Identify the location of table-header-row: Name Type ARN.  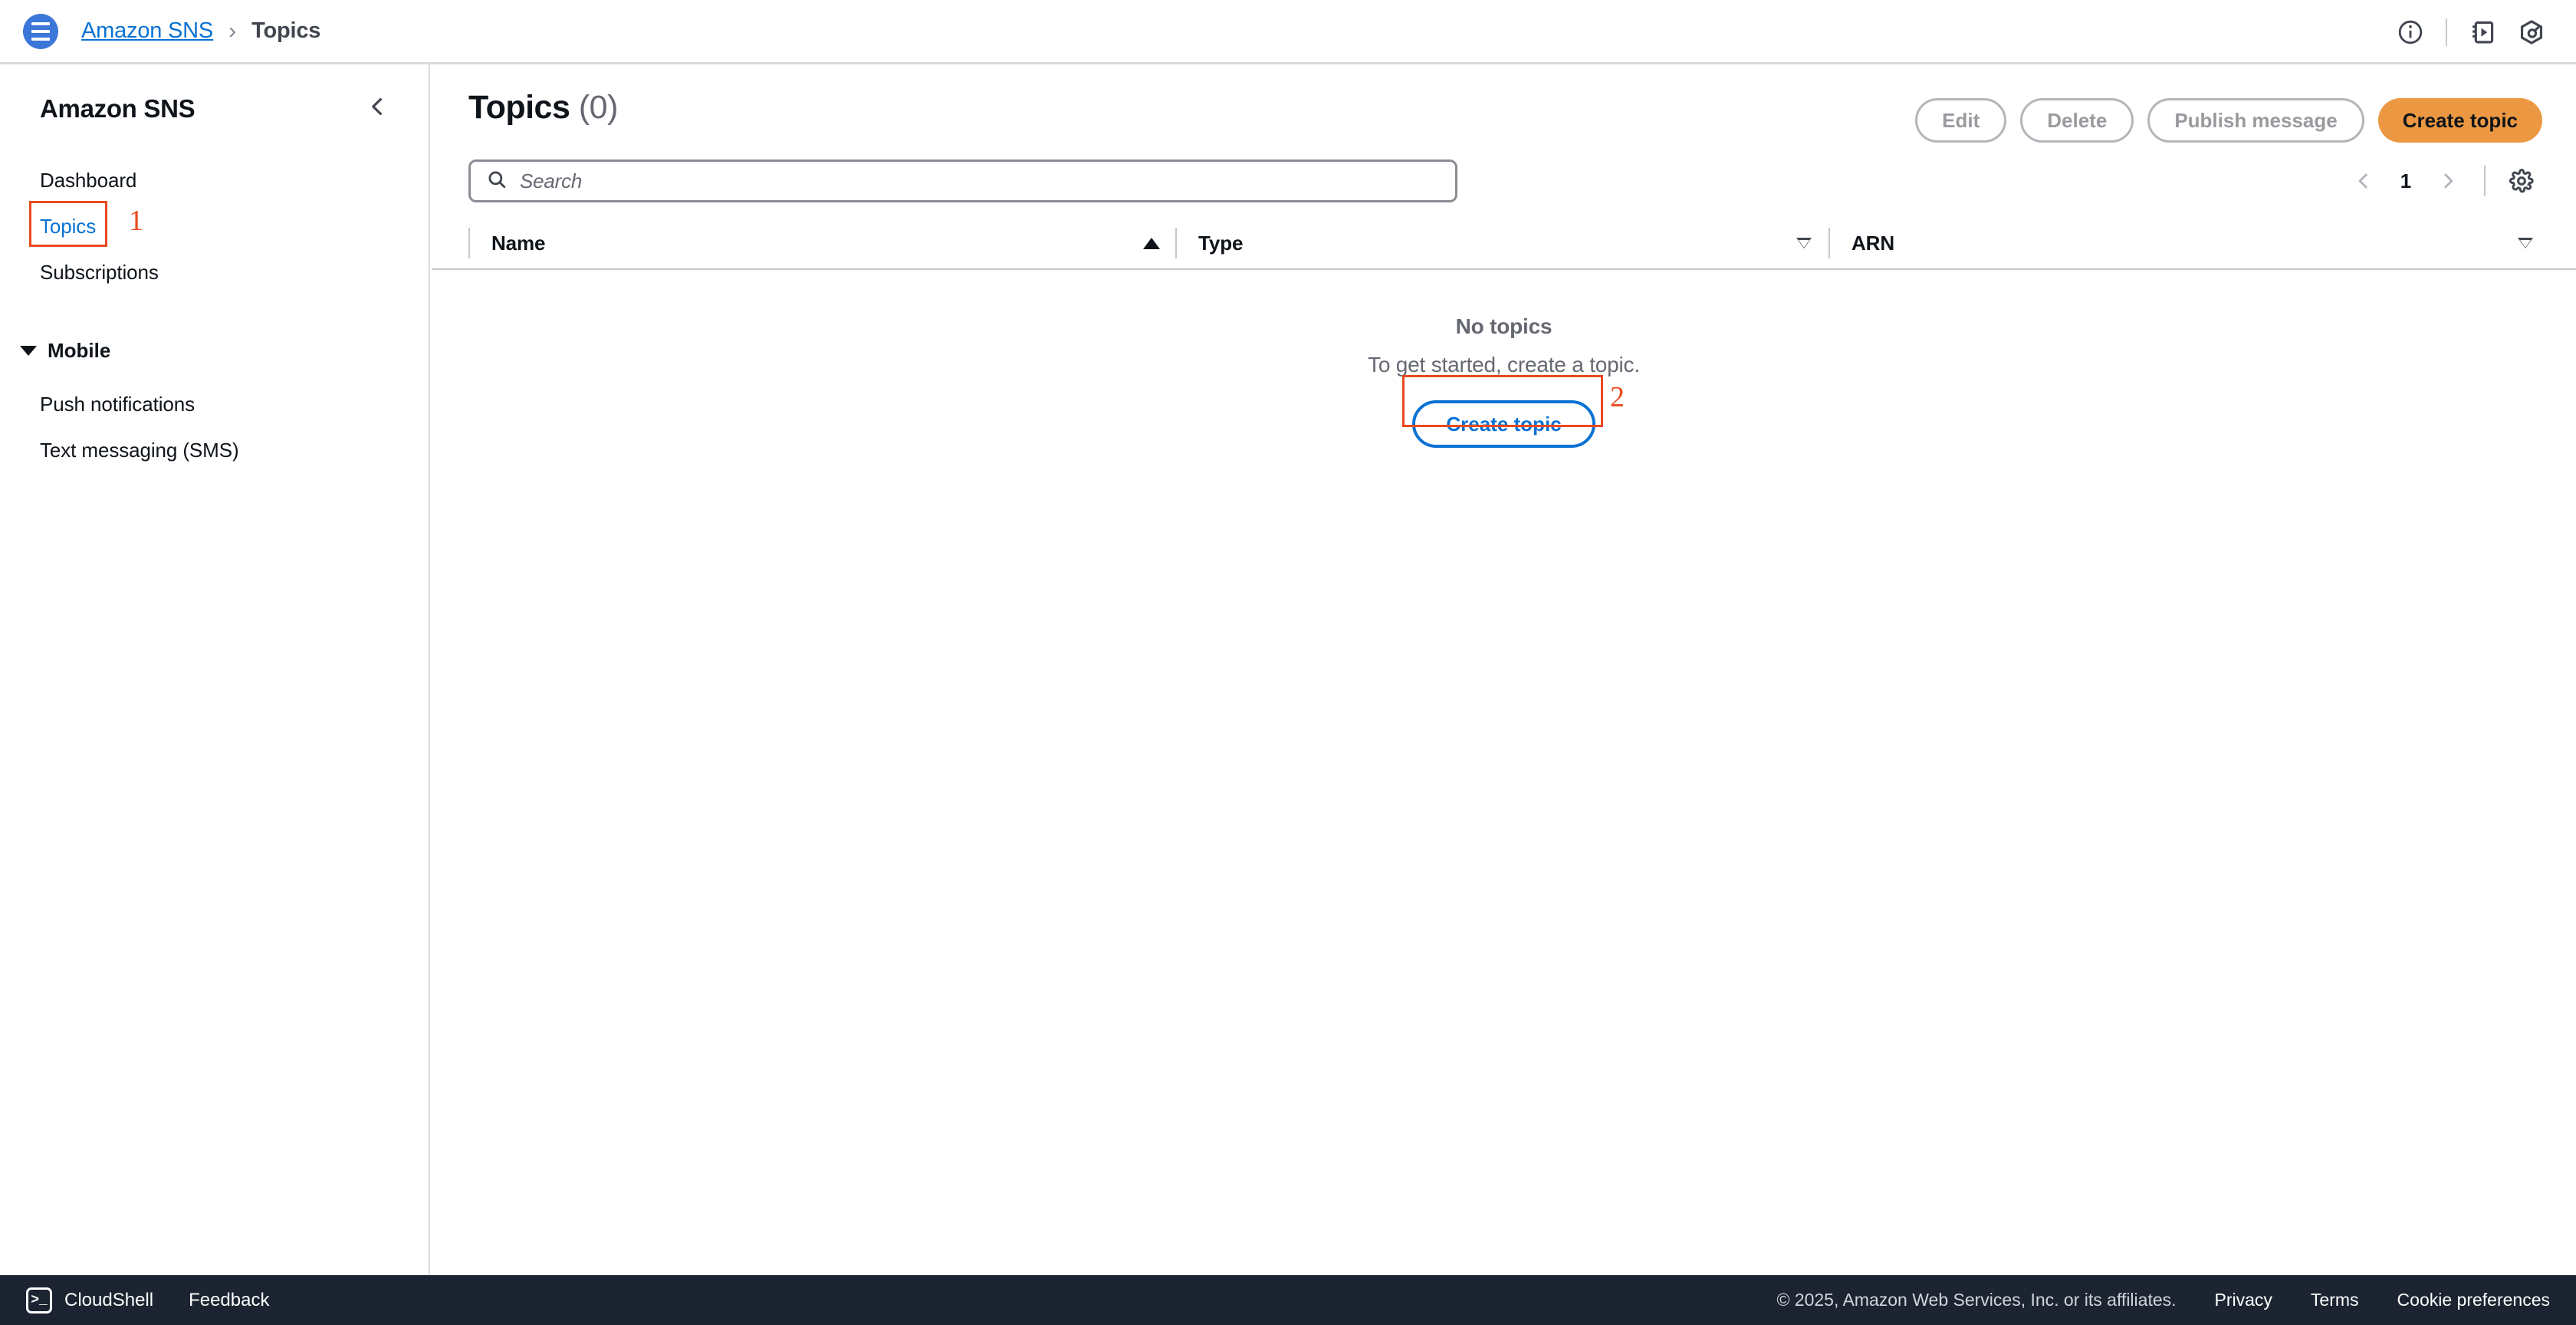
(1504, 244).